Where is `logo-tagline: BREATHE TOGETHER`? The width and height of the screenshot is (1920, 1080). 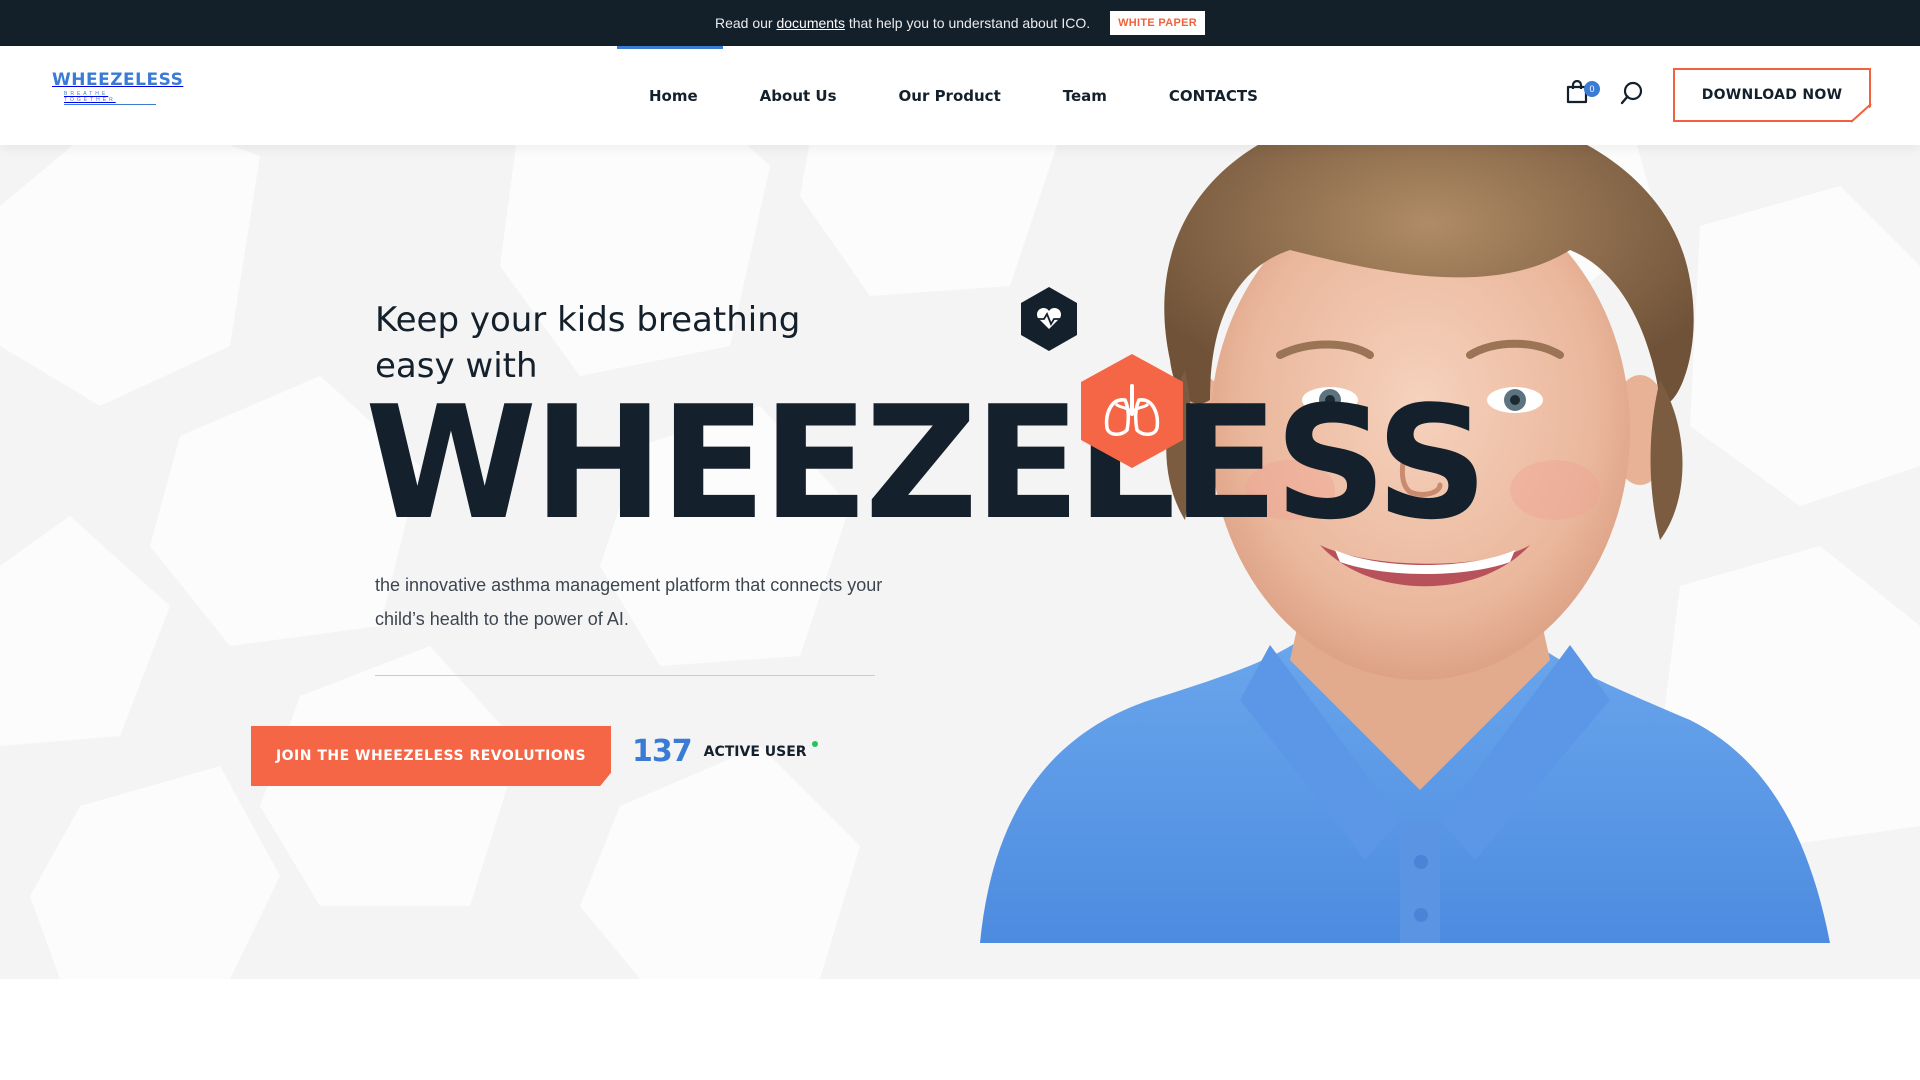
logo-tagline: BREATHE TOGETHER is located at coordinates (110, 98).